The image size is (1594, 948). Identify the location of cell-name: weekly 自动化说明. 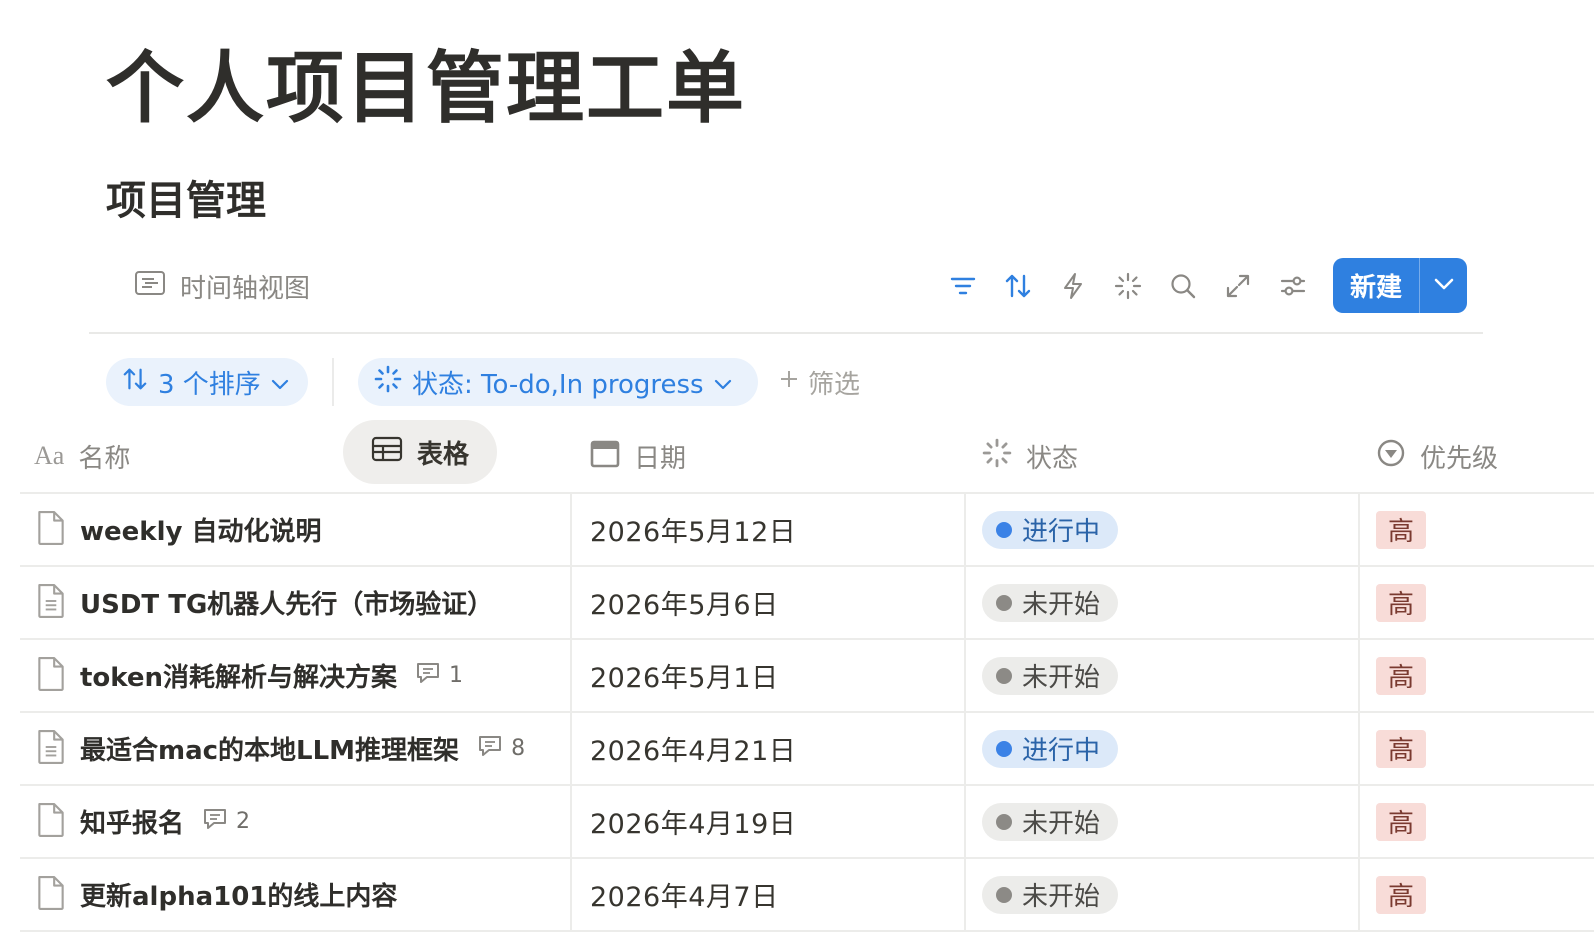
(295, 529).